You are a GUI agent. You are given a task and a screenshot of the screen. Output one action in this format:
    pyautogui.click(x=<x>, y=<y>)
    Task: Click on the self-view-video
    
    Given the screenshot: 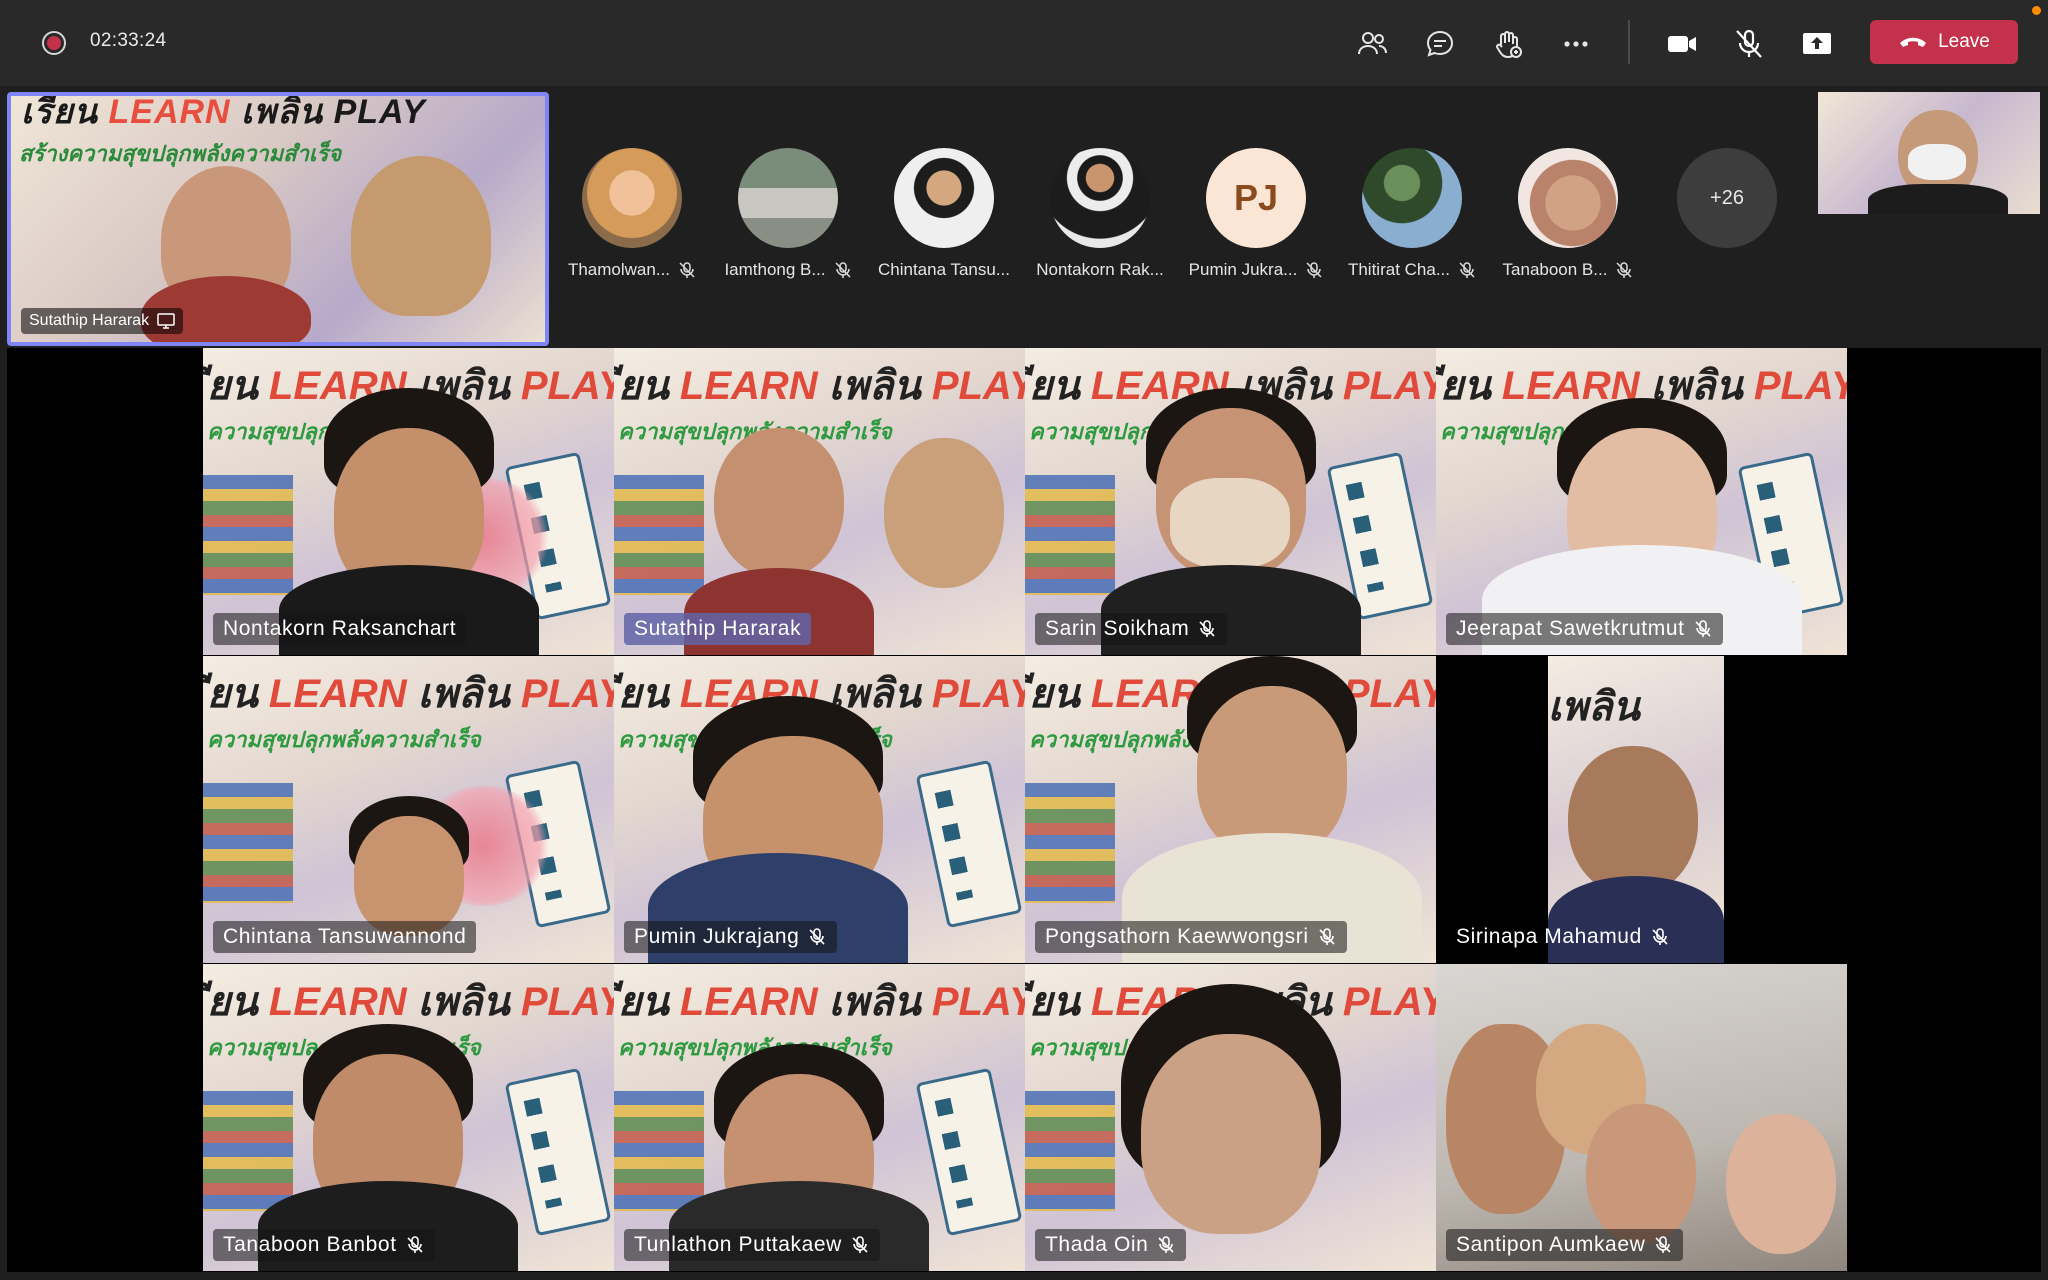 What is the action you would take?
    pyautogui.click(x=1929, y=153)
    